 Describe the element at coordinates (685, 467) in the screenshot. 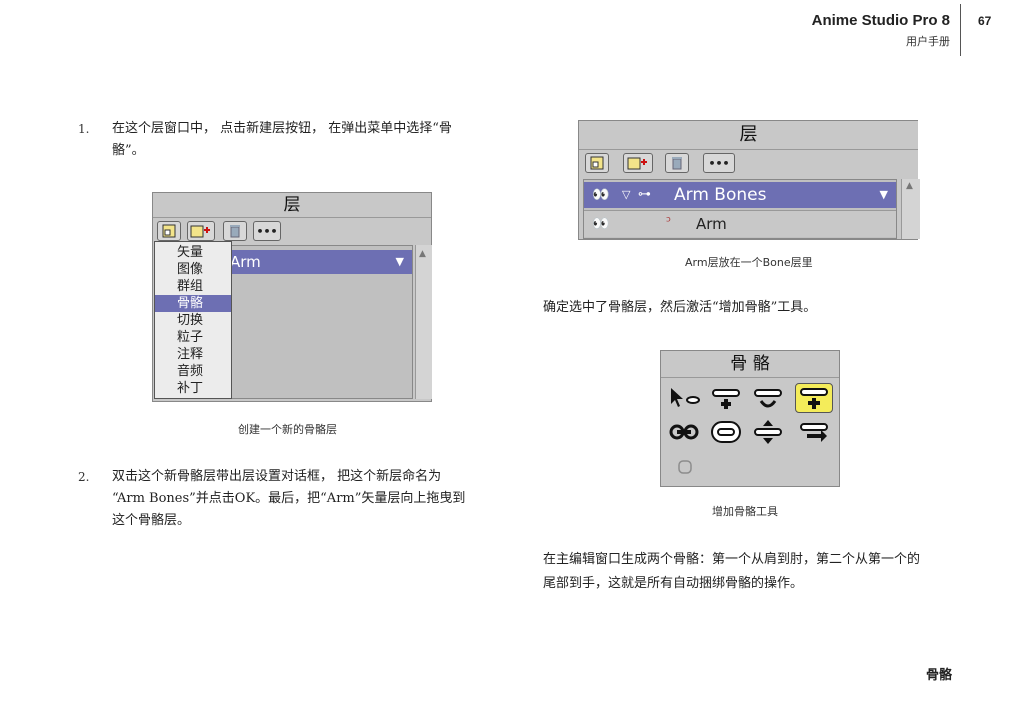

I see `bone-tool-disabled-icon` at that location.